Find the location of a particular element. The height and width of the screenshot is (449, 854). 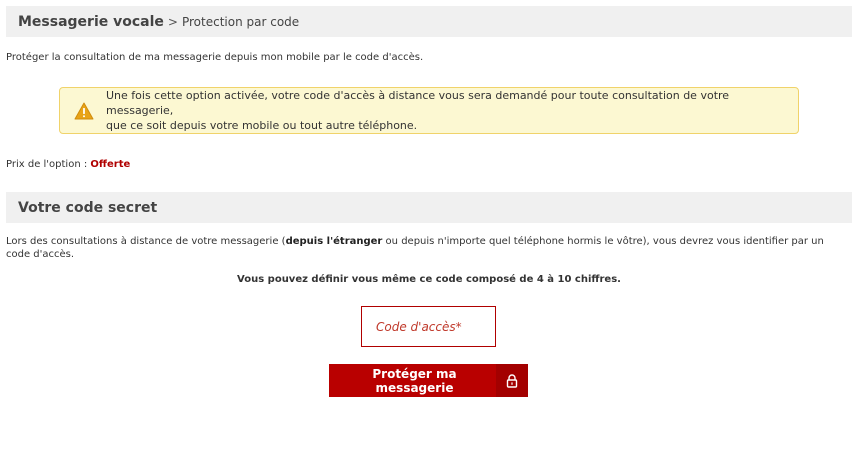

protect-voicemail-button: Protéger ma messagerie is located at coordinates (428, 380).